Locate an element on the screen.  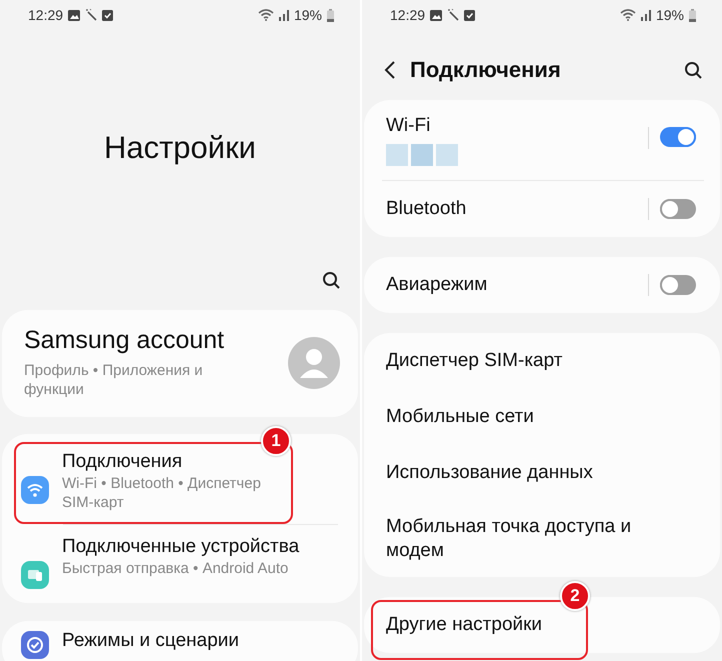
back-icon is located at coordinates (390, 70).